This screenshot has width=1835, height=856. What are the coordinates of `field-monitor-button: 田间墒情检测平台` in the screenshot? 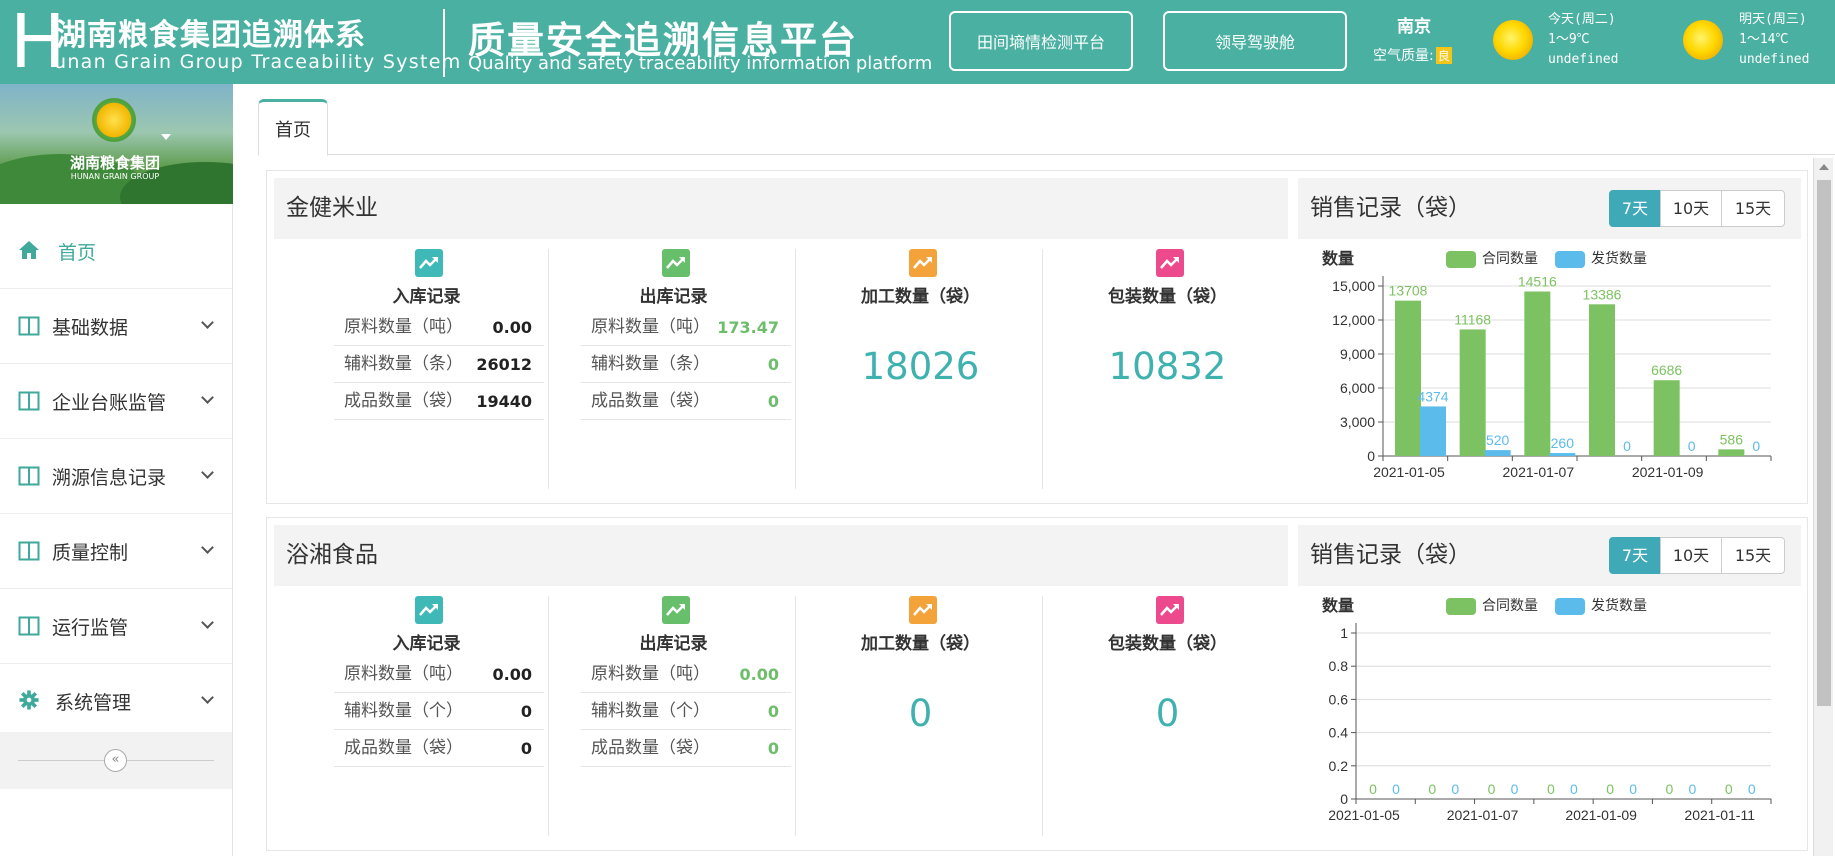 It's located at (1041, 41).